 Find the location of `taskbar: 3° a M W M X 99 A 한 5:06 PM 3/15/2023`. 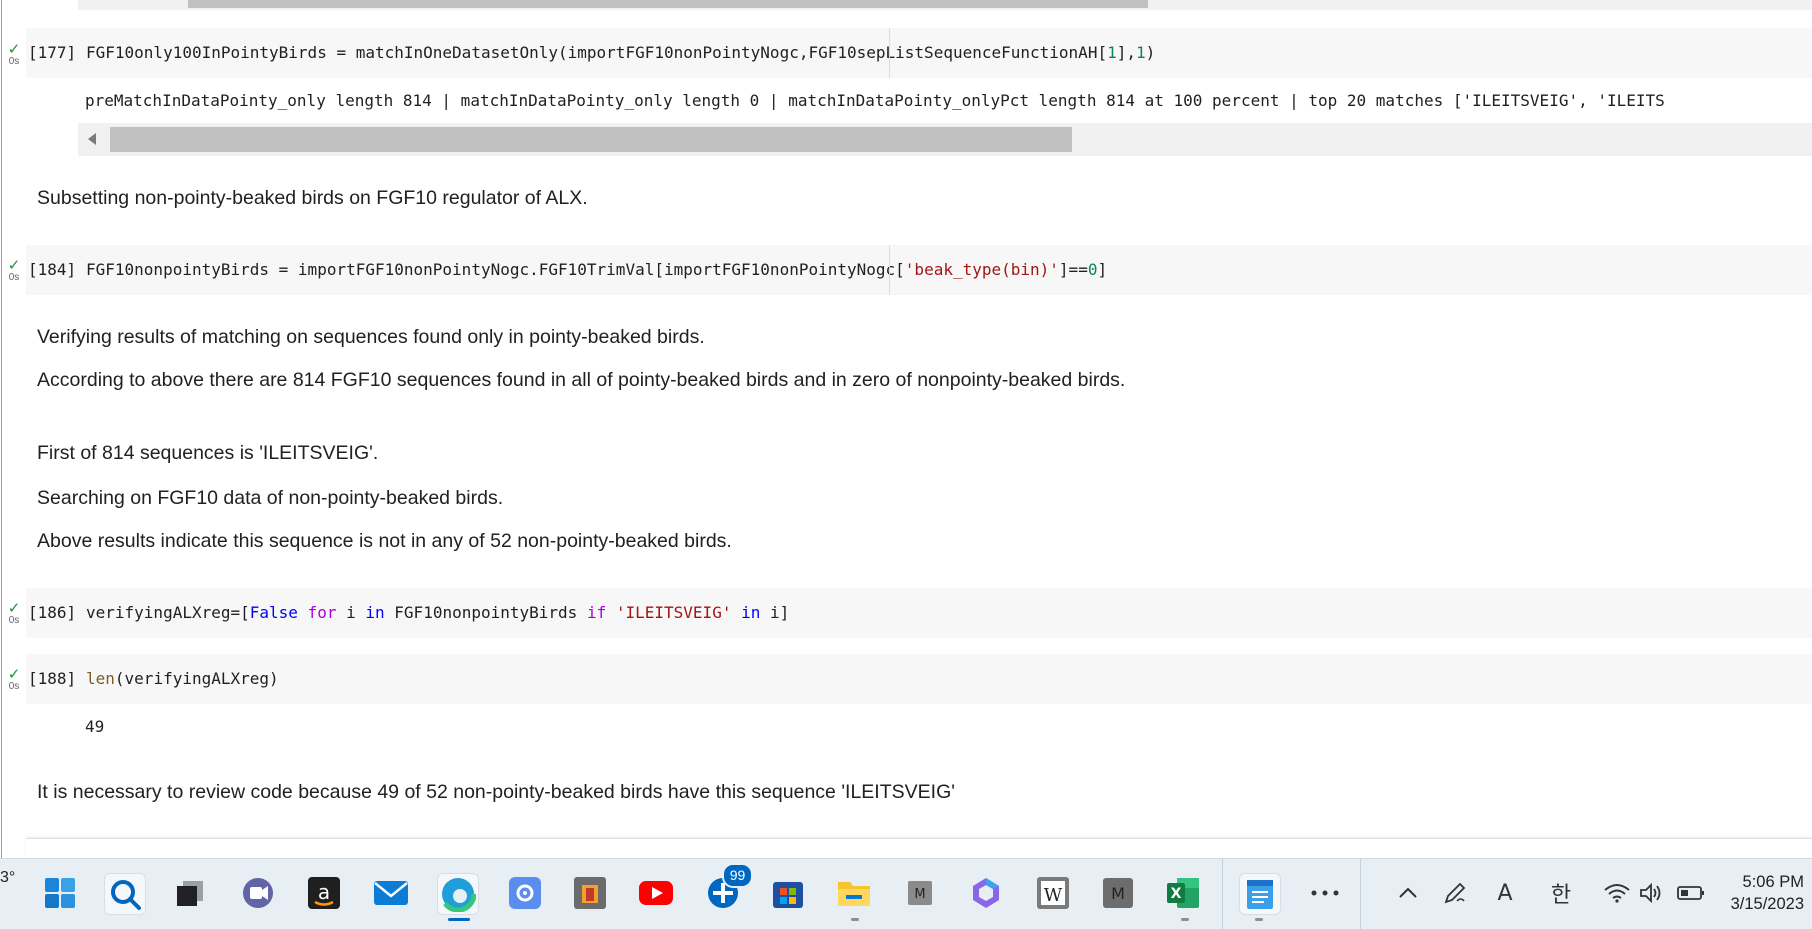

taskbar: 3° a M W M X 99 A 한 5:06 PM 3/15/2023 is located at coordinates (906, 893).